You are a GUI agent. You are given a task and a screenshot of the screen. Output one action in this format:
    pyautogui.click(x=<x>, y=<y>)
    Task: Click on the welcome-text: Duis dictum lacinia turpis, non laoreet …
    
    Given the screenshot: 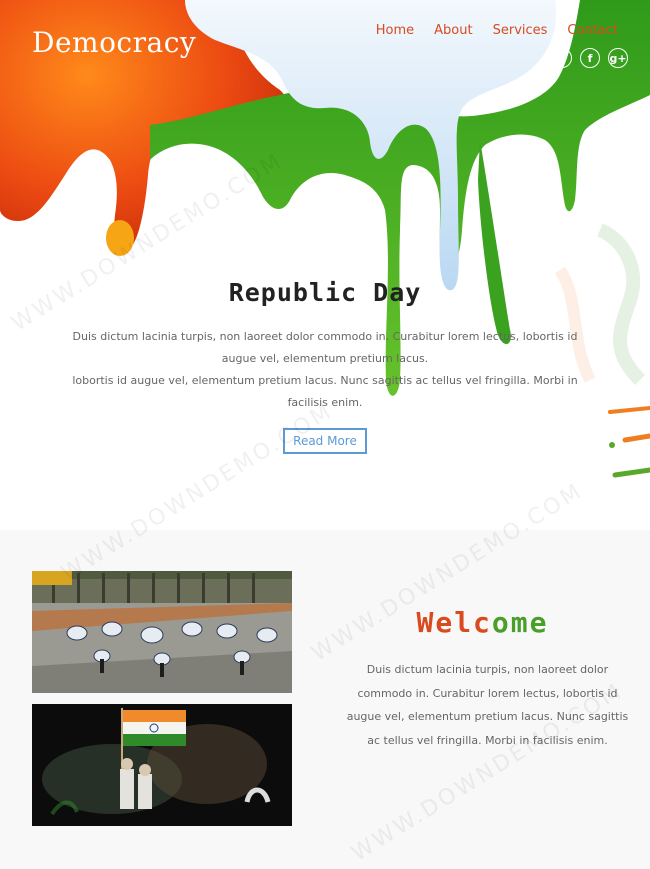 What is the action you would take?
    pyautogui.click(x=487, y=705)
    